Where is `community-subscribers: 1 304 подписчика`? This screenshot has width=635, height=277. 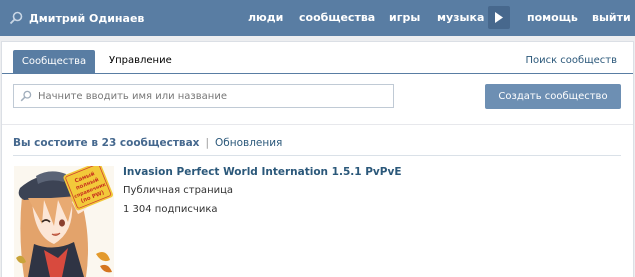
community-subscribers: 1 304 подписчика is located at coordinates (170, 209).